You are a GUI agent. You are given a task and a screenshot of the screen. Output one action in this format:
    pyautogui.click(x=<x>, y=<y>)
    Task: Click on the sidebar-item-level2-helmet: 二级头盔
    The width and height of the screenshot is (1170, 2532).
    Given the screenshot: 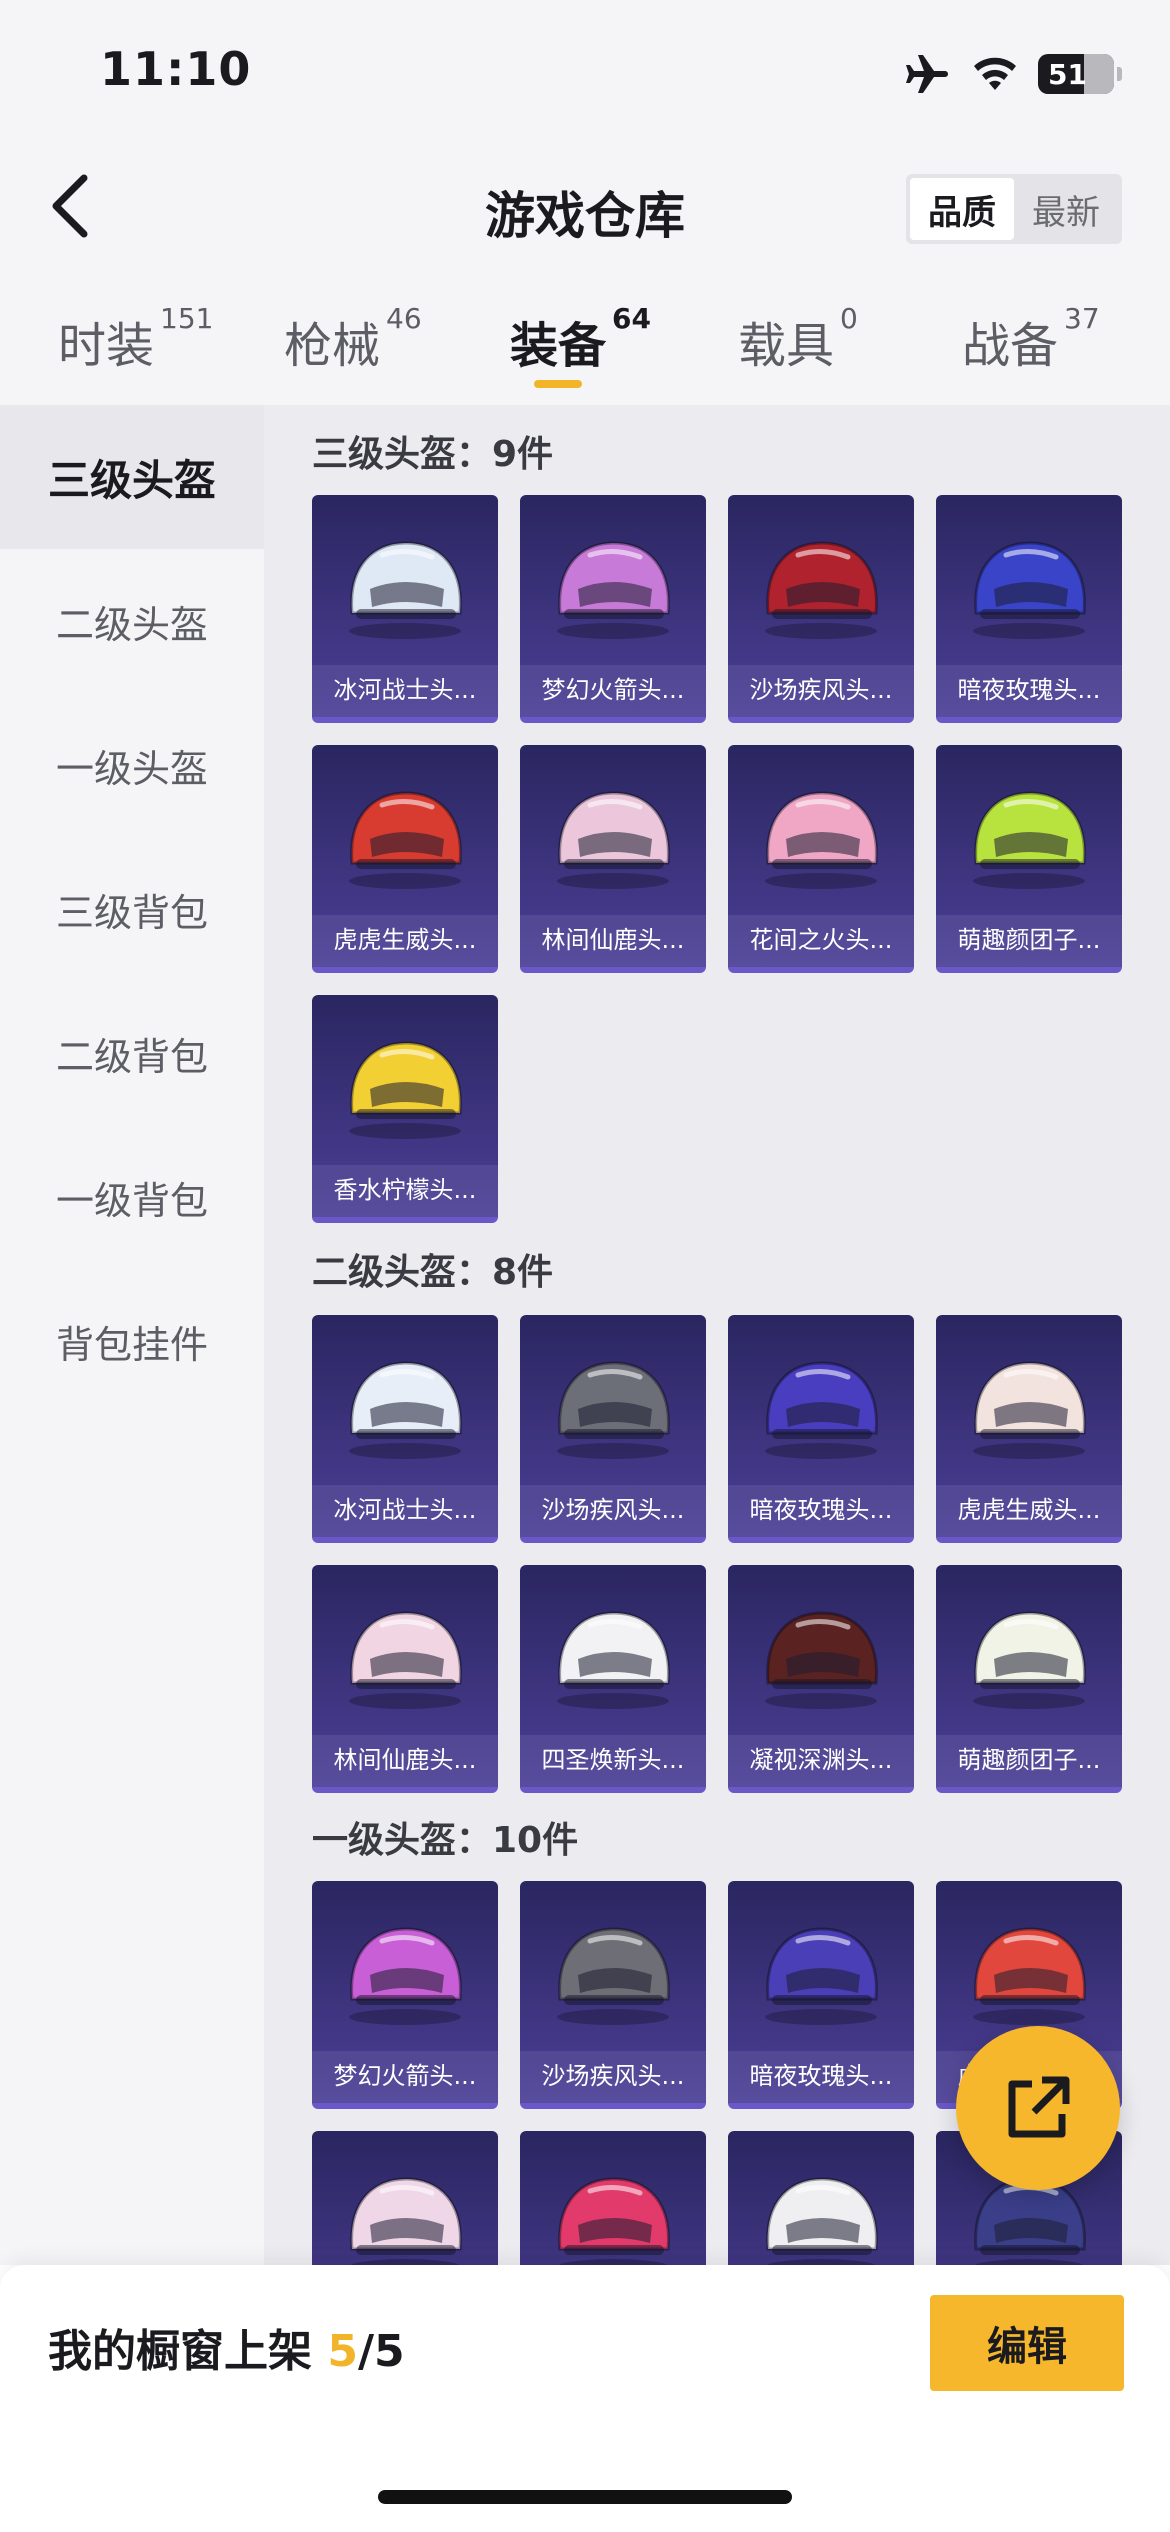 What is the action you would take?
    pyautogui.click(x=132, y=621)
    